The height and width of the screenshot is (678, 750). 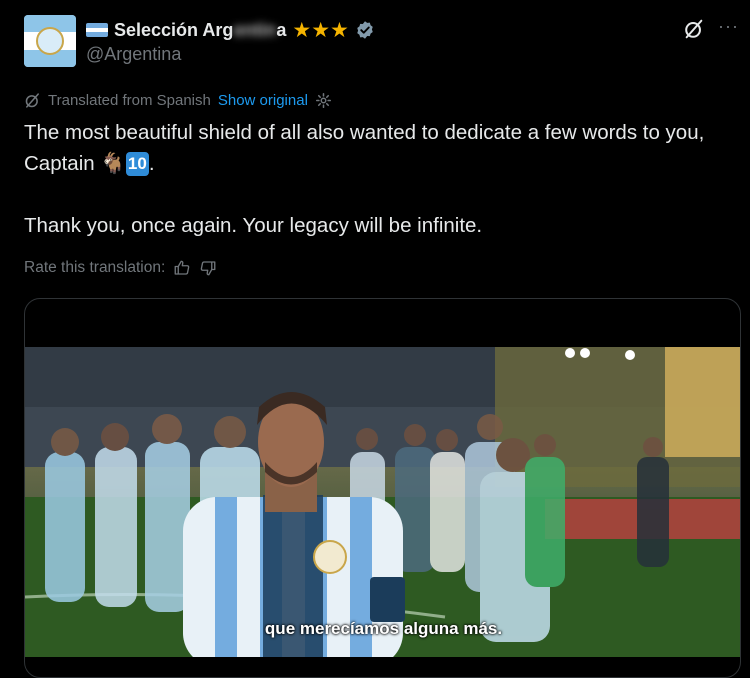 I want to click on obscured-name-part: entin, so click(x=255, y=29).